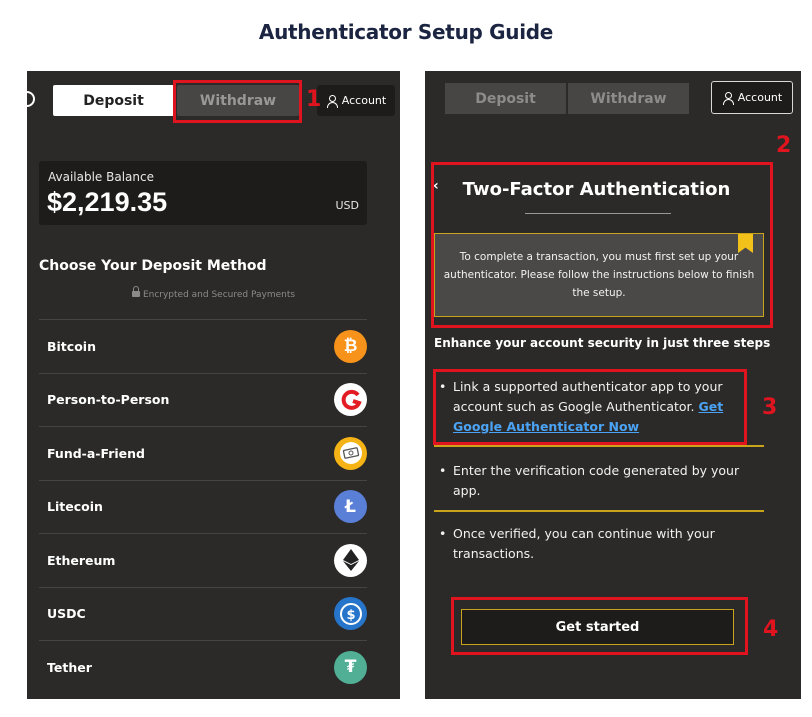 This screenshot has height=717, width=812. Describe the element at coordinates (203, 667) in the screenshot. I see `deposit-method-row: Tether ₮` at that location.